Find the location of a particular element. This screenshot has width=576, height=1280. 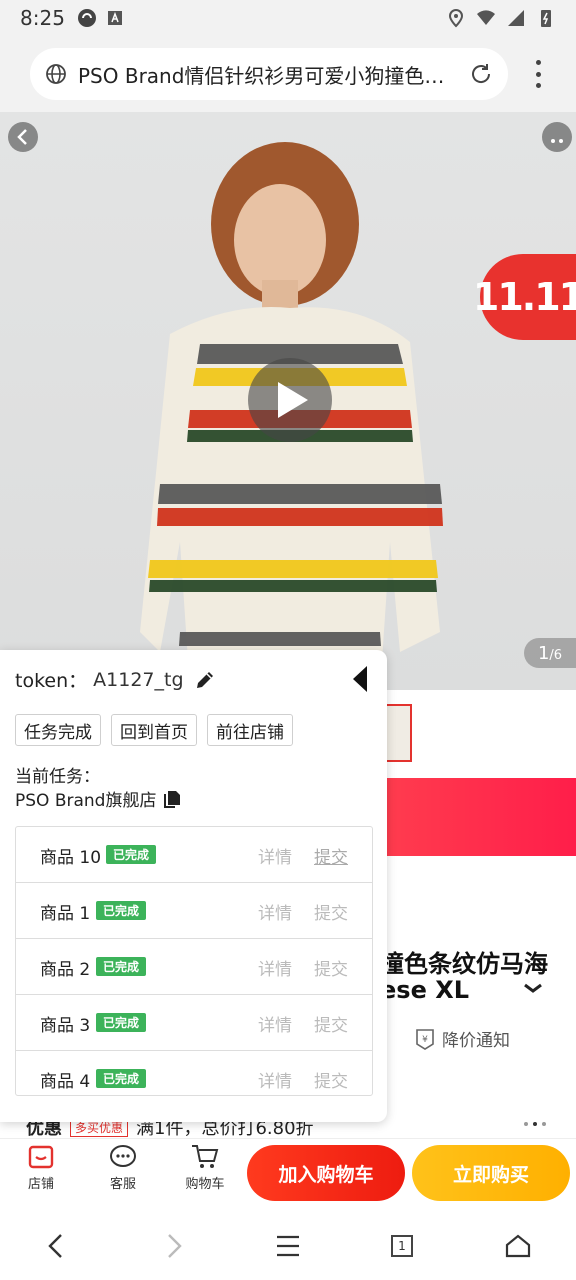

nav-home-button is located at coordinates (518, 1246).